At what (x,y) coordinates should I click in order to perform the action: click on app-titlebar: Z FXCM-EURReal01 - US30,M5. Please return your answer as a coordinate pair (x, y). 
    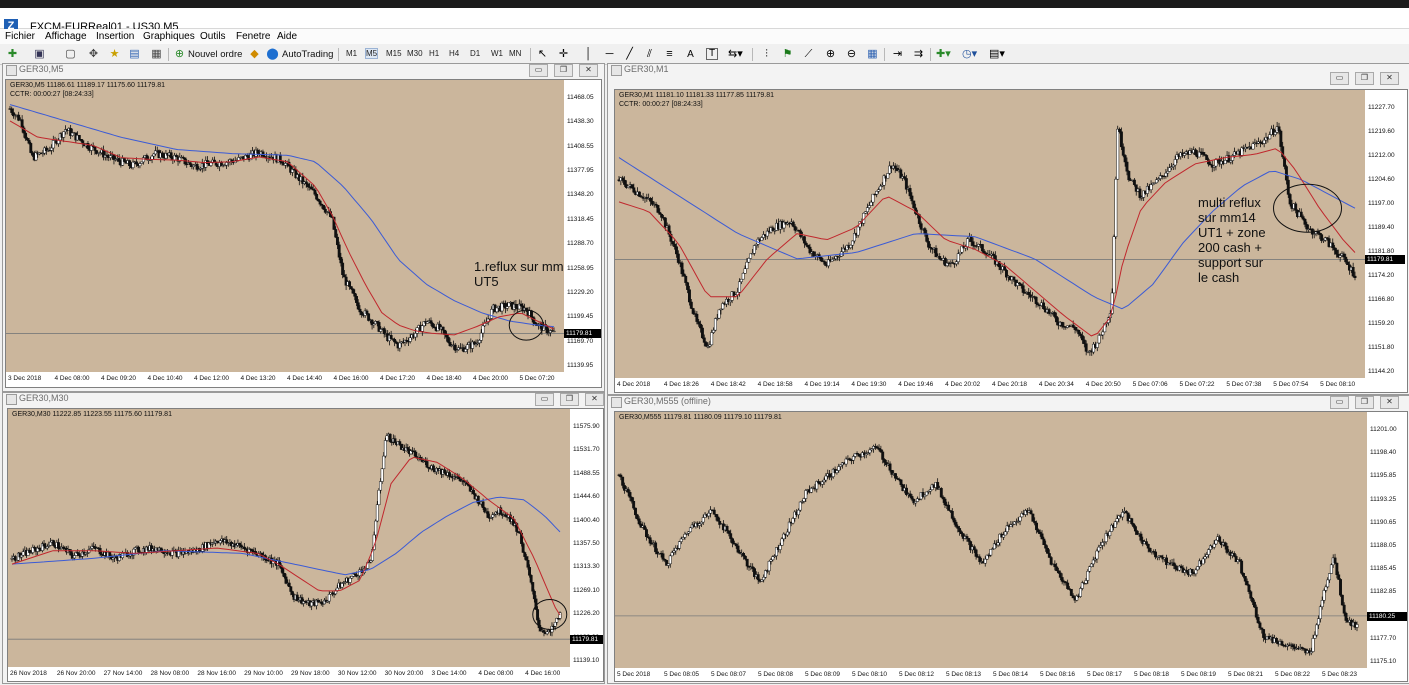
    Looking at the image, I should click on (704, 20).